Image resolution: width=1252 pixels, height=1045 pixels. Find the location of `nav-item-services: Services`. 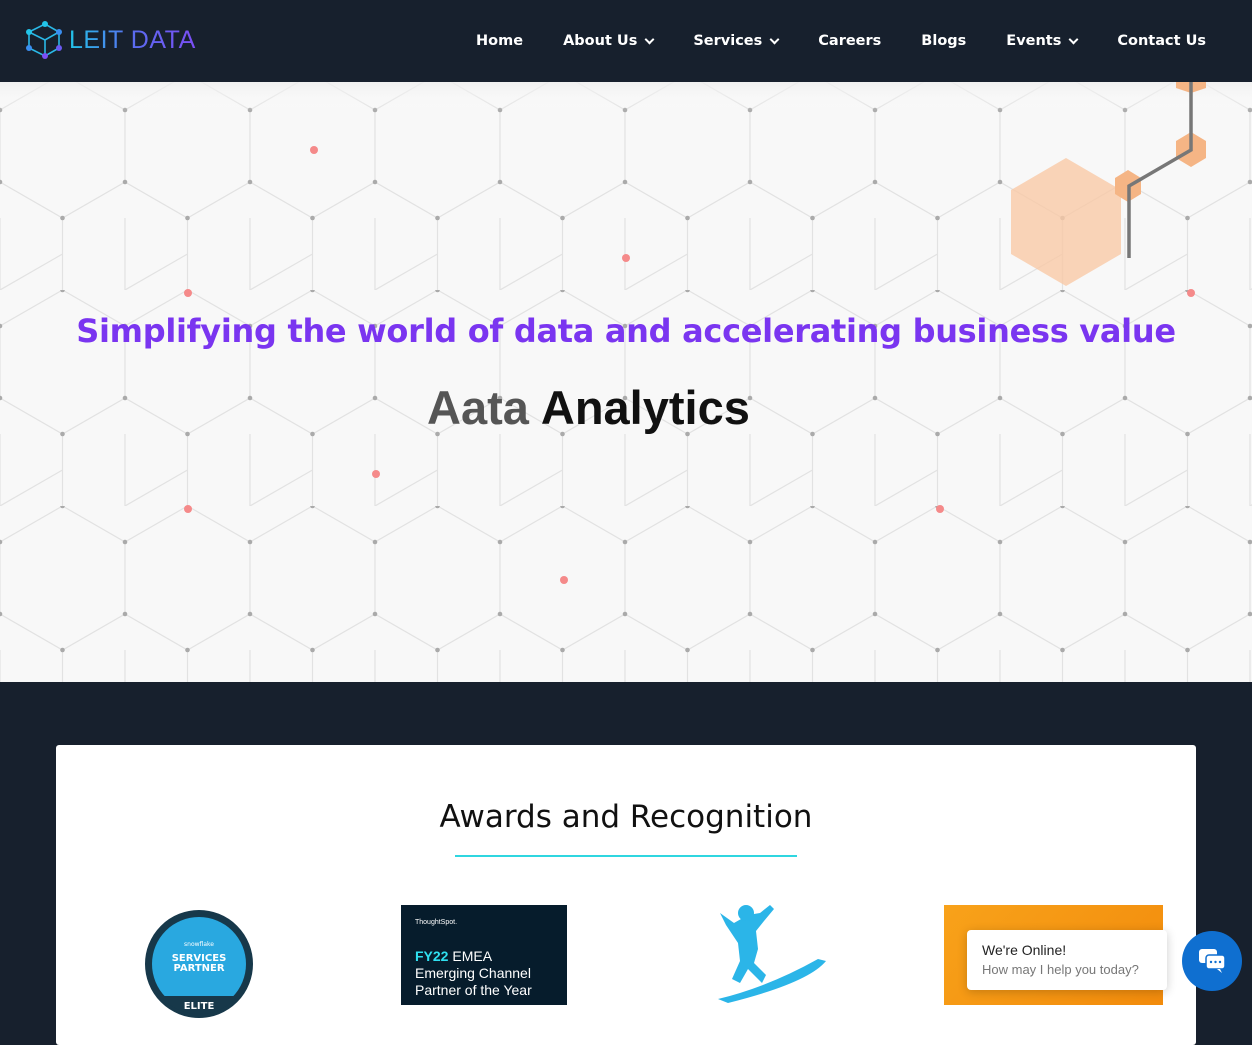

nav-item-services: Services is located at coordinates (736, 41).